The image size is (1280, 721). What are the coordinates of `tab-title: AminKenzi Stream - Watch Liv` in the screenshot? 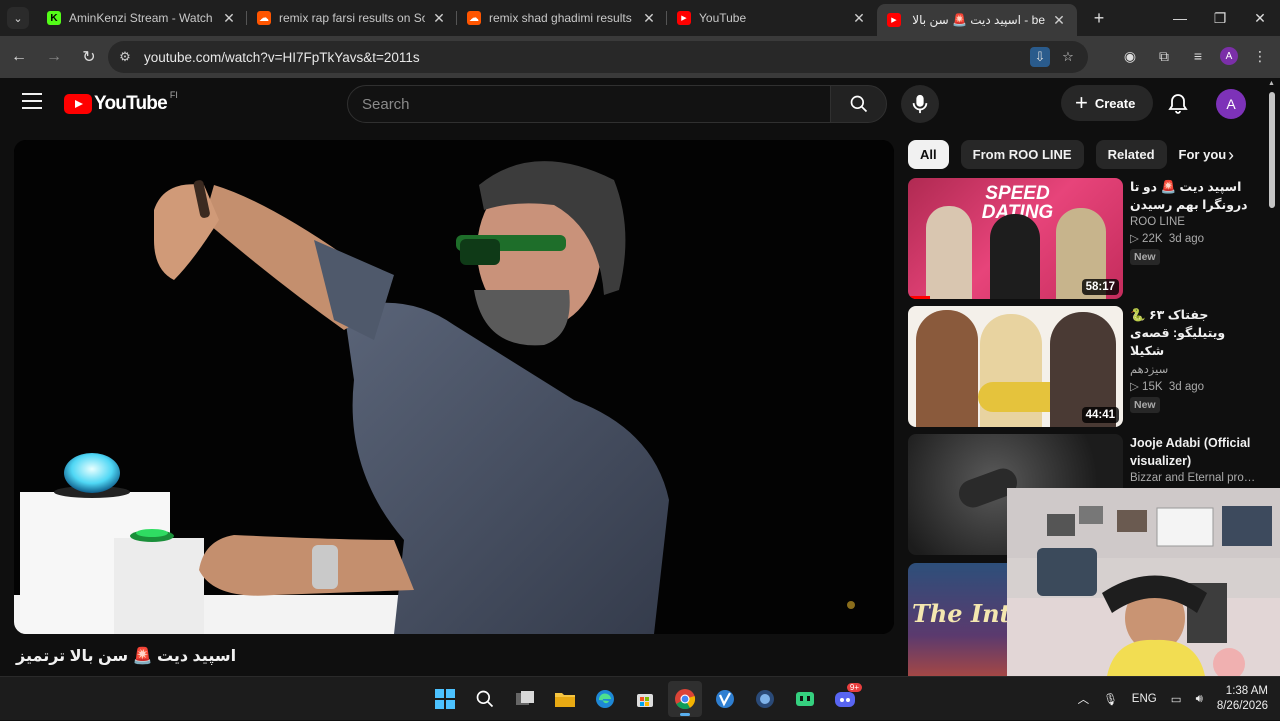 It's located at (142, 18).